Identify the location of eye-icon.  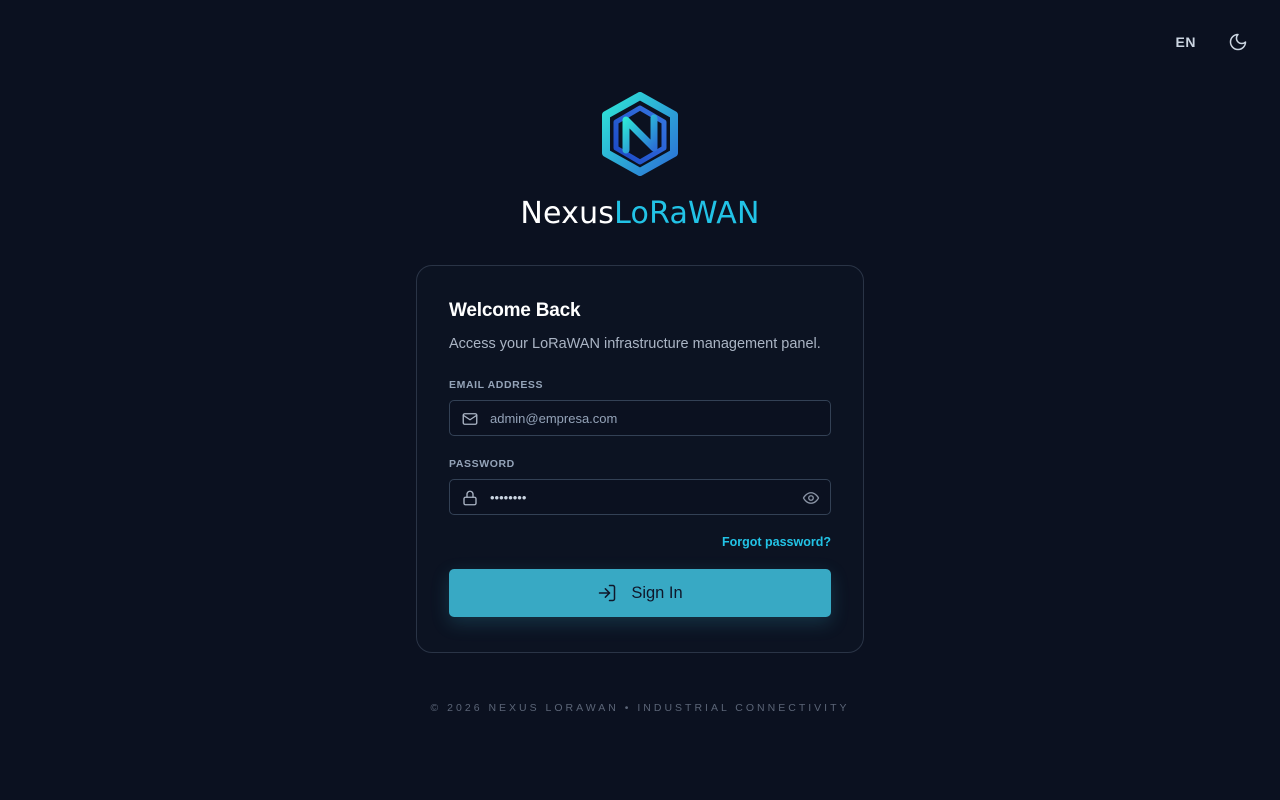
(811, 498).